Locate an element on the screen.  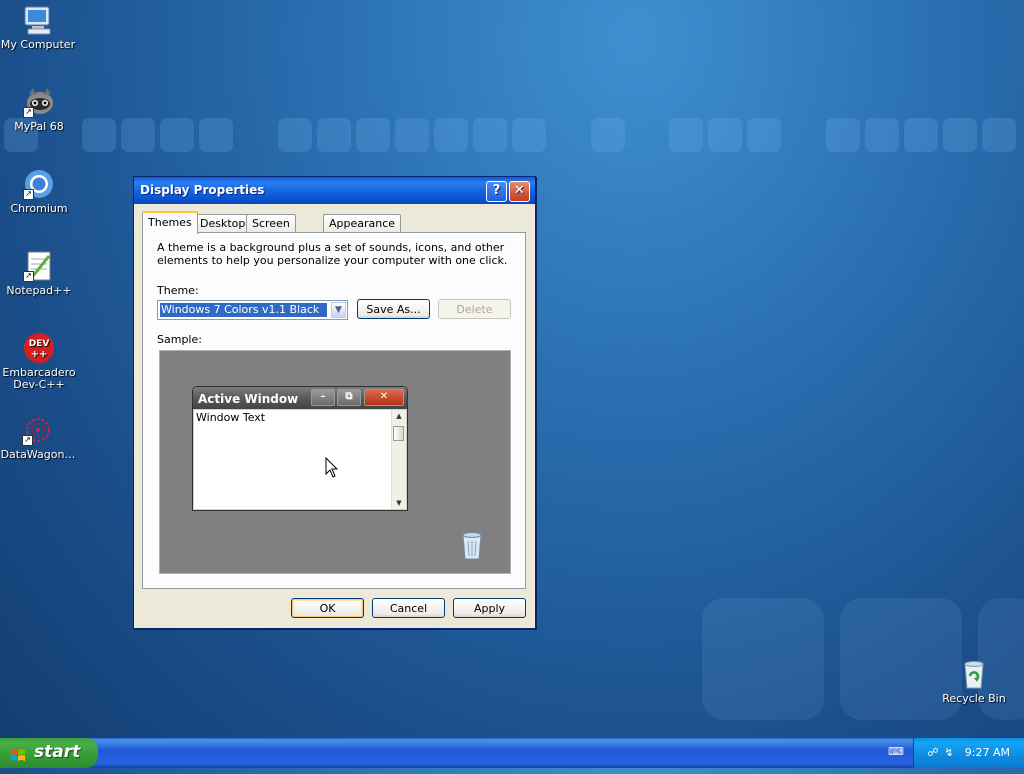
svg-text: DEV is located at coordinates (39, 344).